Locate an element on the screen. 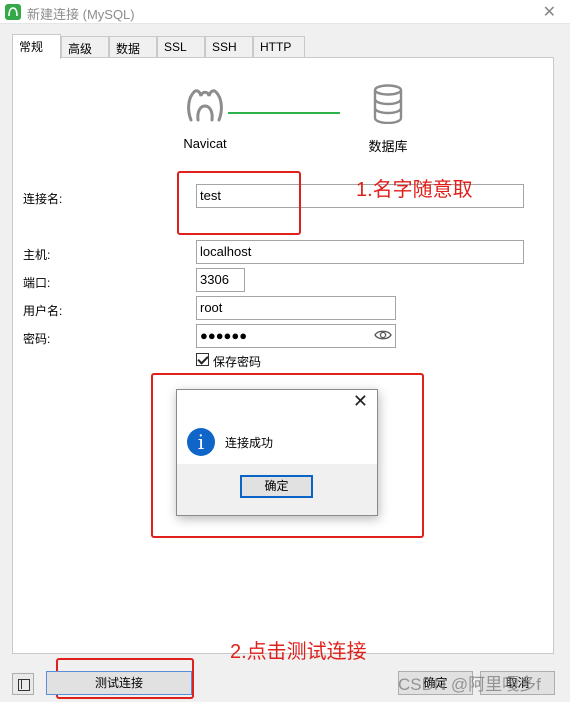 This screenshot has width=570, height=702. tab-ssl: SSL is located at coordinates (181, 47).